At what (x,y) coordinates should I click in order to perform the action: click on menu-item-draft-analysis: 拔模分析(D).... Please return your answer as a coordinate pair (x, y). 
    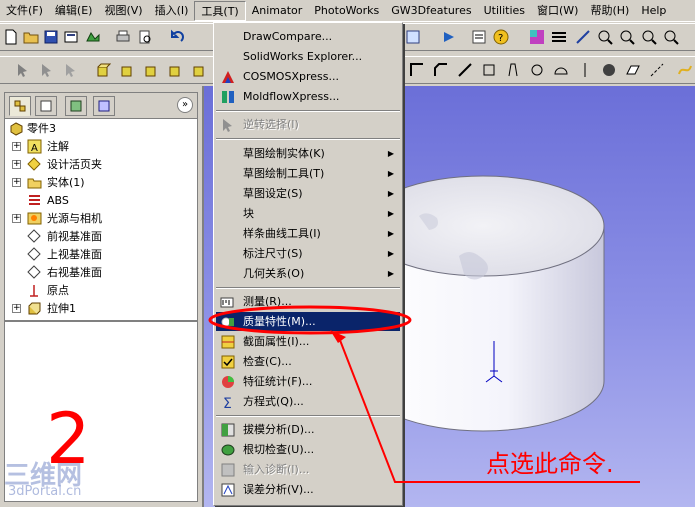
    Looking at the image, I should click on (308, 429).